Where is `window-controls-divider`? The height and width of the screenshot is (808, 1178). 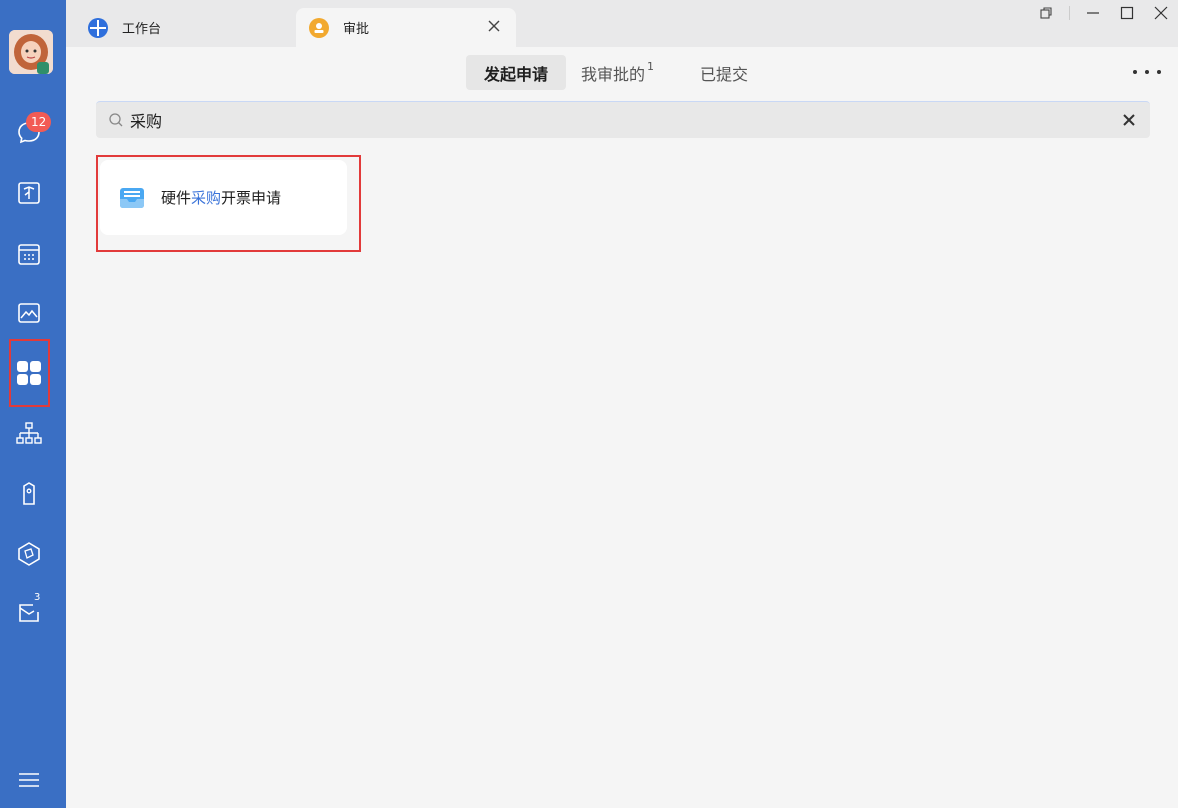
window-controls-divider is located at coordinates (1069, 13).